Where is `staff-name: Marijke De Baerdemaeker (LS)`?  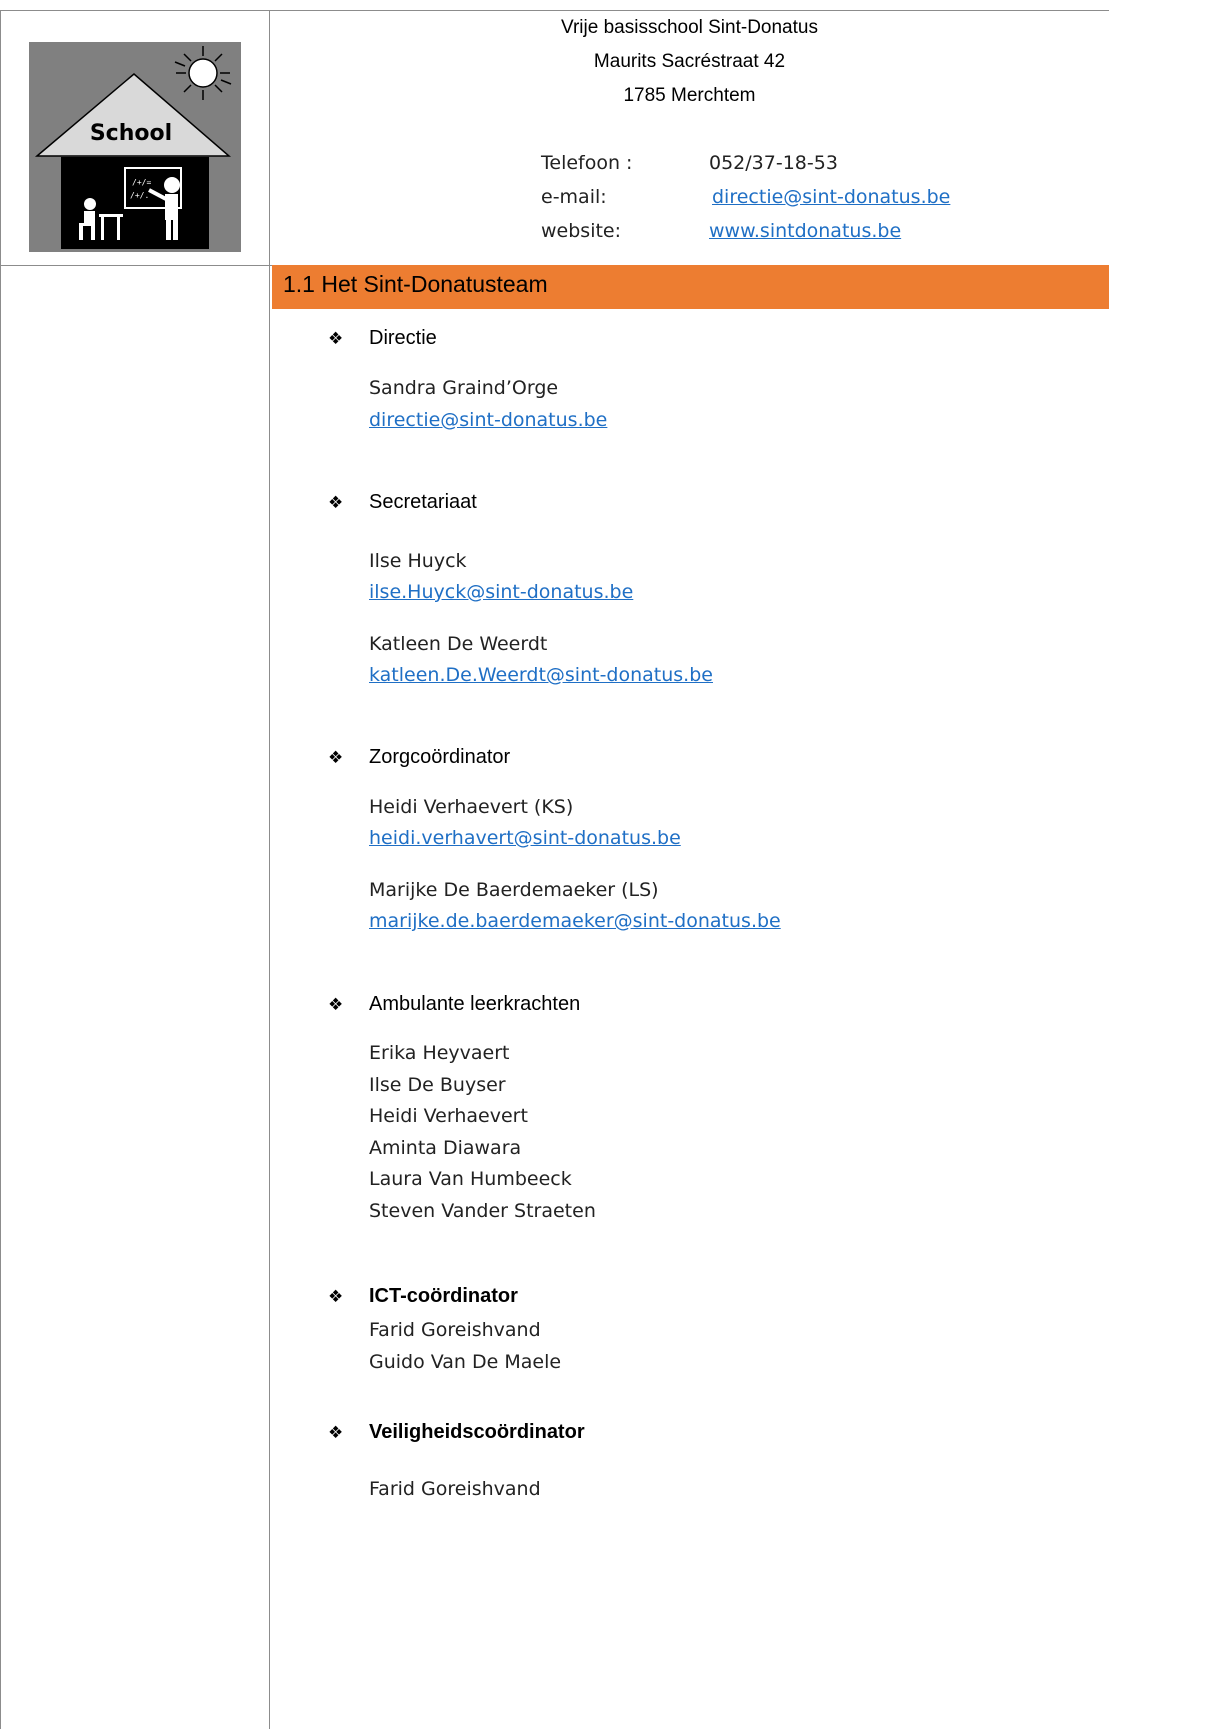
staff-name: Marijke De Baerdemaeker (LS) is located at coordinates (514, 890).